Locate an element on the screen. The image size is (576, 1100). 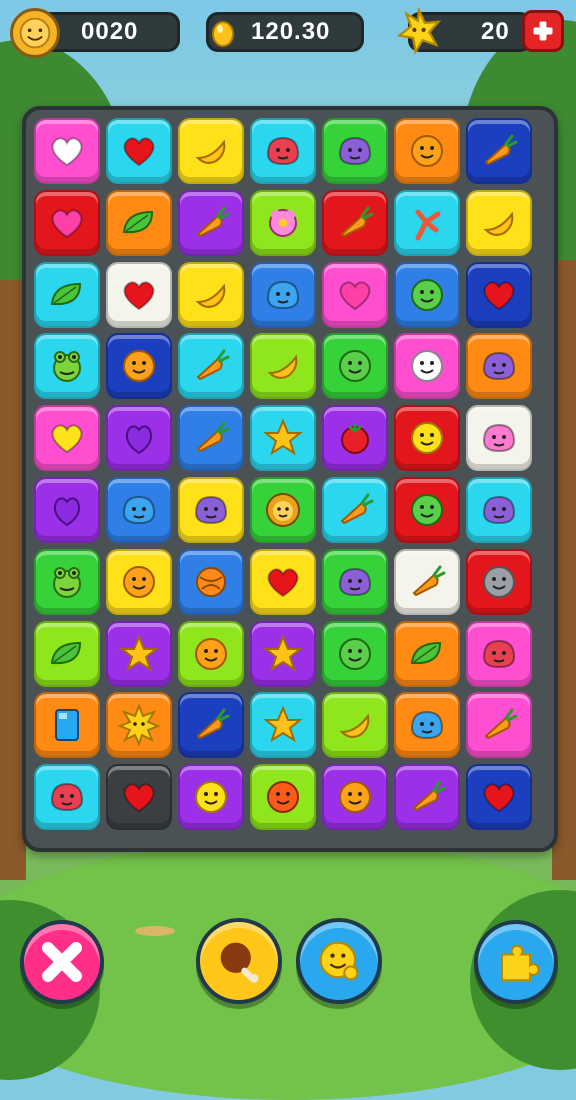
leaf-icon is located at coordinates (138, 221).